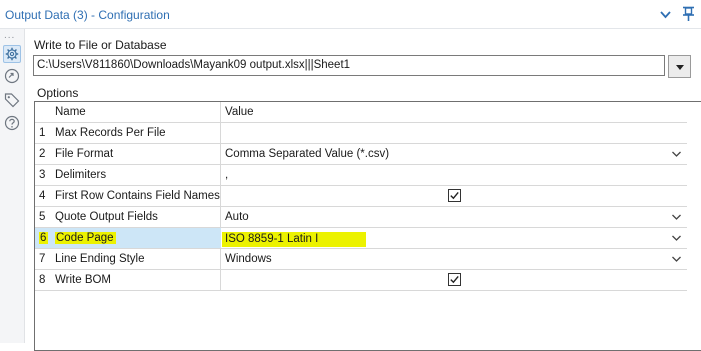 This screenshot has height=351, width=701. Describe the element at coordinates (136, 175) in the screenshot. I see `option-name: Delimiters` at that location.